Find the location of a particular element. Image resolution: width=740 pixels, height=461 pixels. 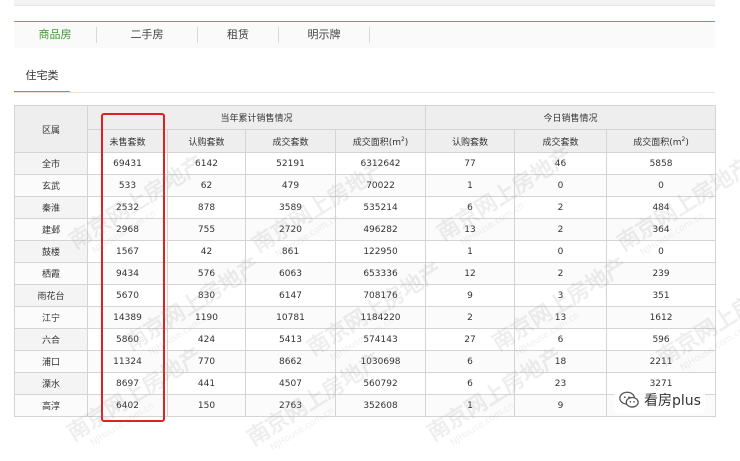

tab-second-hand: 二手房 is located at coordinates (147, 35).